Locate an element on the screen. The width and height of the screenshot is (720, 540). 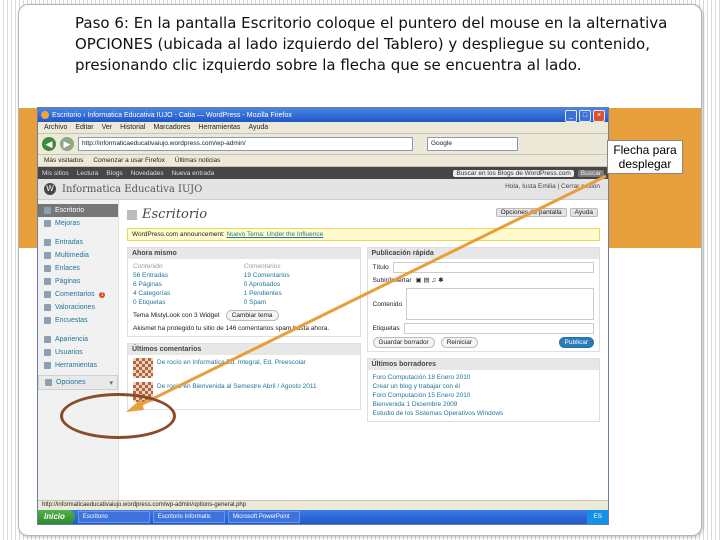
page-title-text: Escritorio is located at coordinates (175, 214).